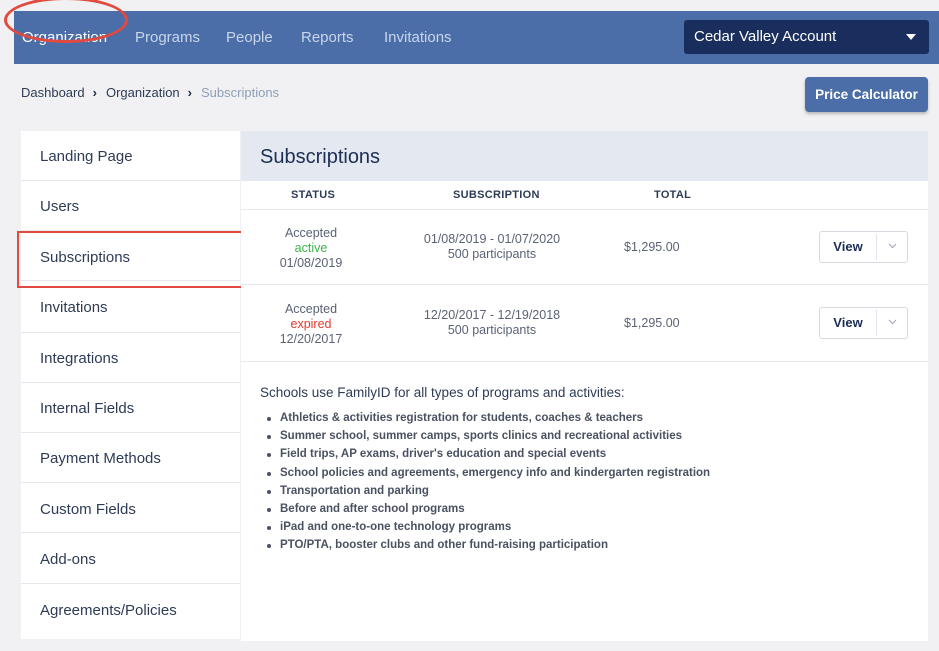 The image size is (939, 651). What do you see at coordinates (130, 358) in the screenshot?
I see `sidebar-item-integrations: Integrations` at bounding box center [130, 358].